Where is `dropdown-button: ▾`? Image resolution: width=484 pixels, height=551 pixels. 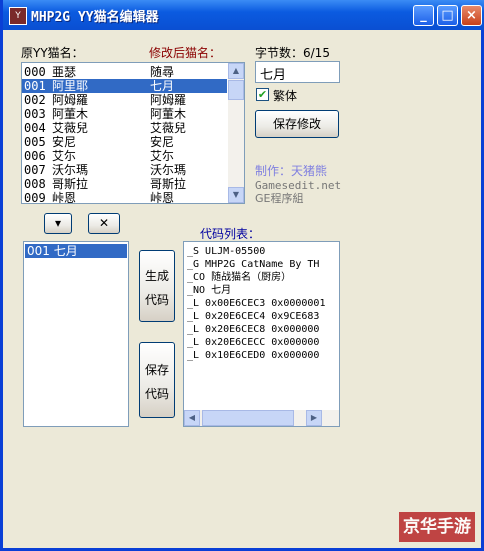
dropdown-button: ▾ is located at coordinates (58, 223).